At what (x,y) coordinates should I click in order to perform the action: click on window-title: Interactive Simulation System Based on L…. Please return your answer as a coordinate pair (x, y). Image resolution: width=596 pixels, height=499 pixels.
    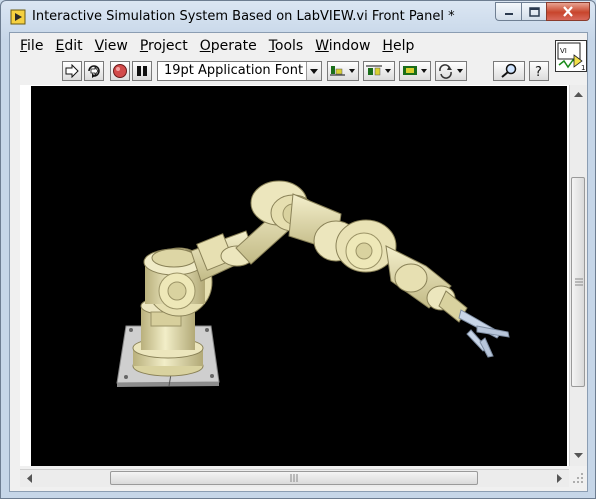
    Looking at the image, I should click on (243, 16).